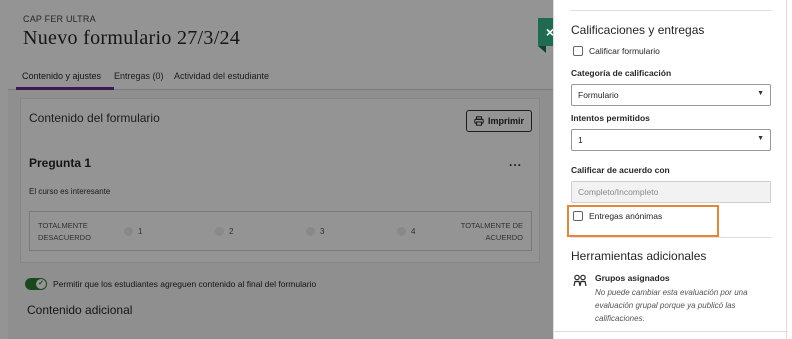 The height and width of the screenshot is (339, 792). I want to click on additional-tools-heading: Herramientas adicionales, so click(639, 256).